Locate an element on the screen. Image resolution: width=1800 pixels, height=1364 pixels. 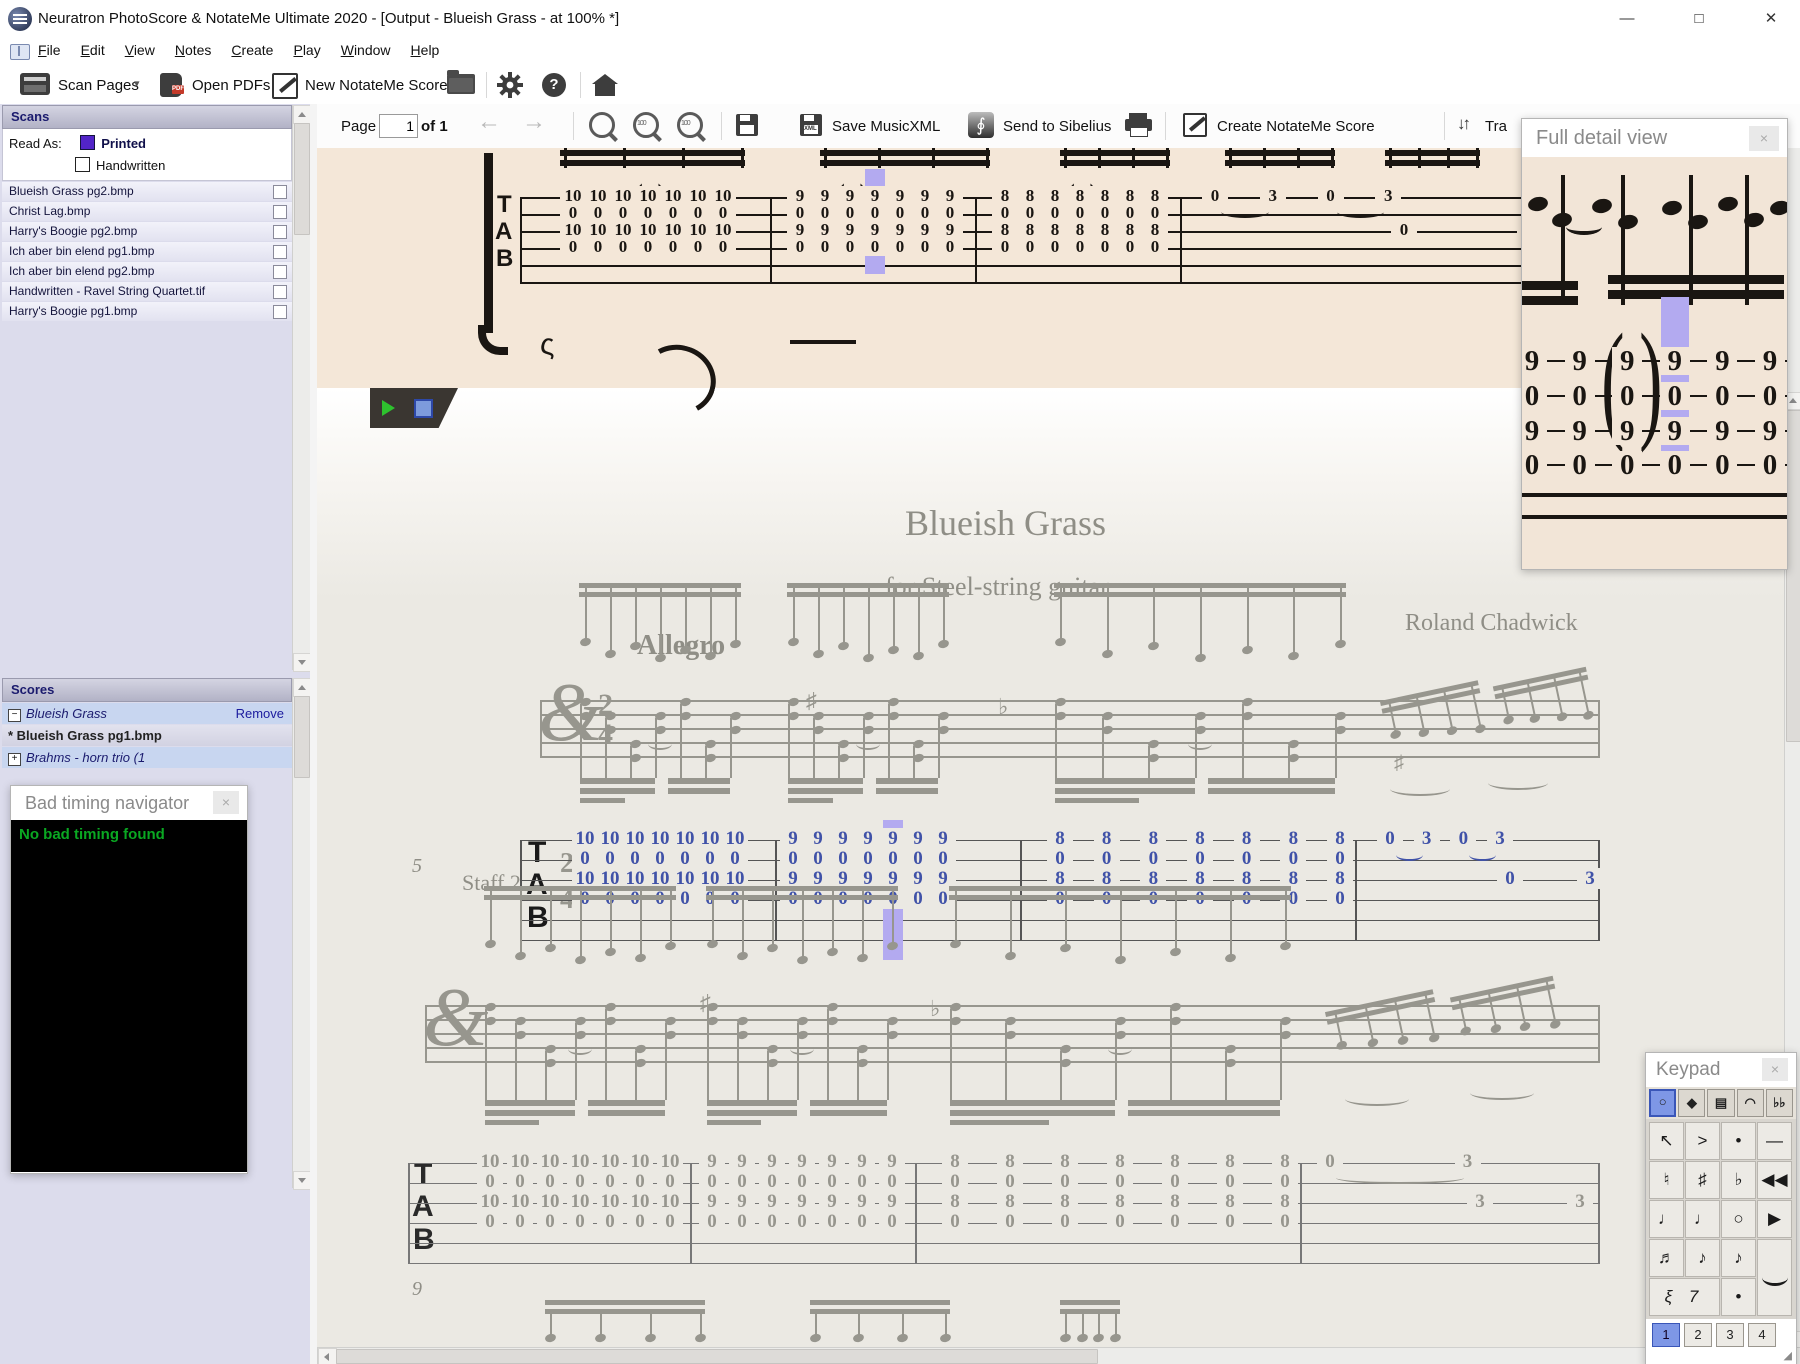
scan-pages-dropdown: ▾ is located at coordinates (137, 83).